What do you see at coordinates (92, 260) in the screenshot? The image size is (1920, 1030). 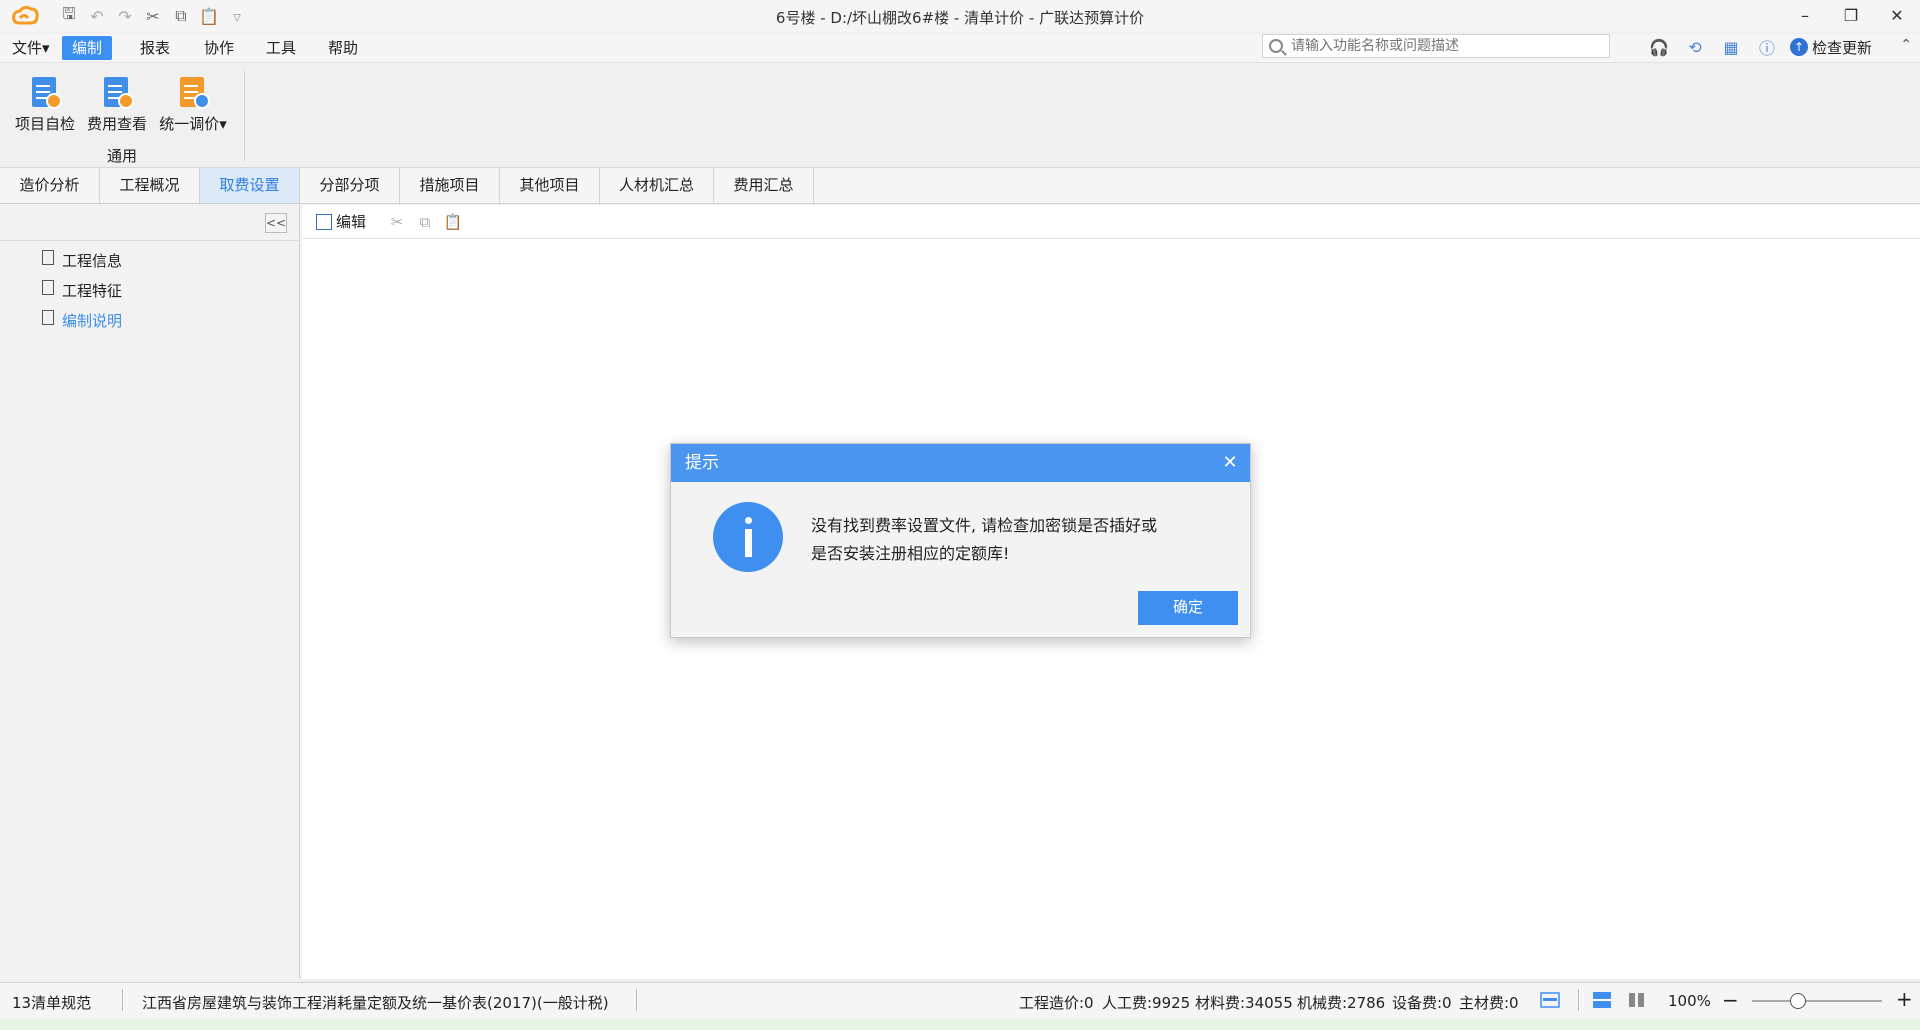 I see `tree-item-label: 工程信息` at bounding box center [92, 260].